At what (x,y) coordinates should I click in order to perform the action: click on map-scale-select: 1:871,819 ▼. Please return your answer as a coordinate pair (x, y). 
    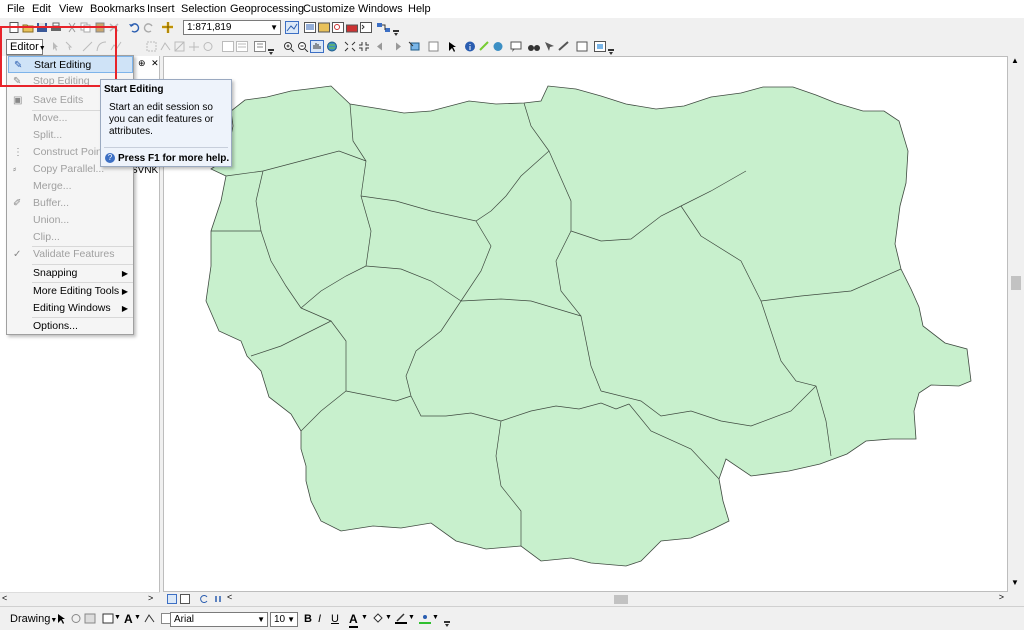
    Looking at the image, I should click on (232, 27).